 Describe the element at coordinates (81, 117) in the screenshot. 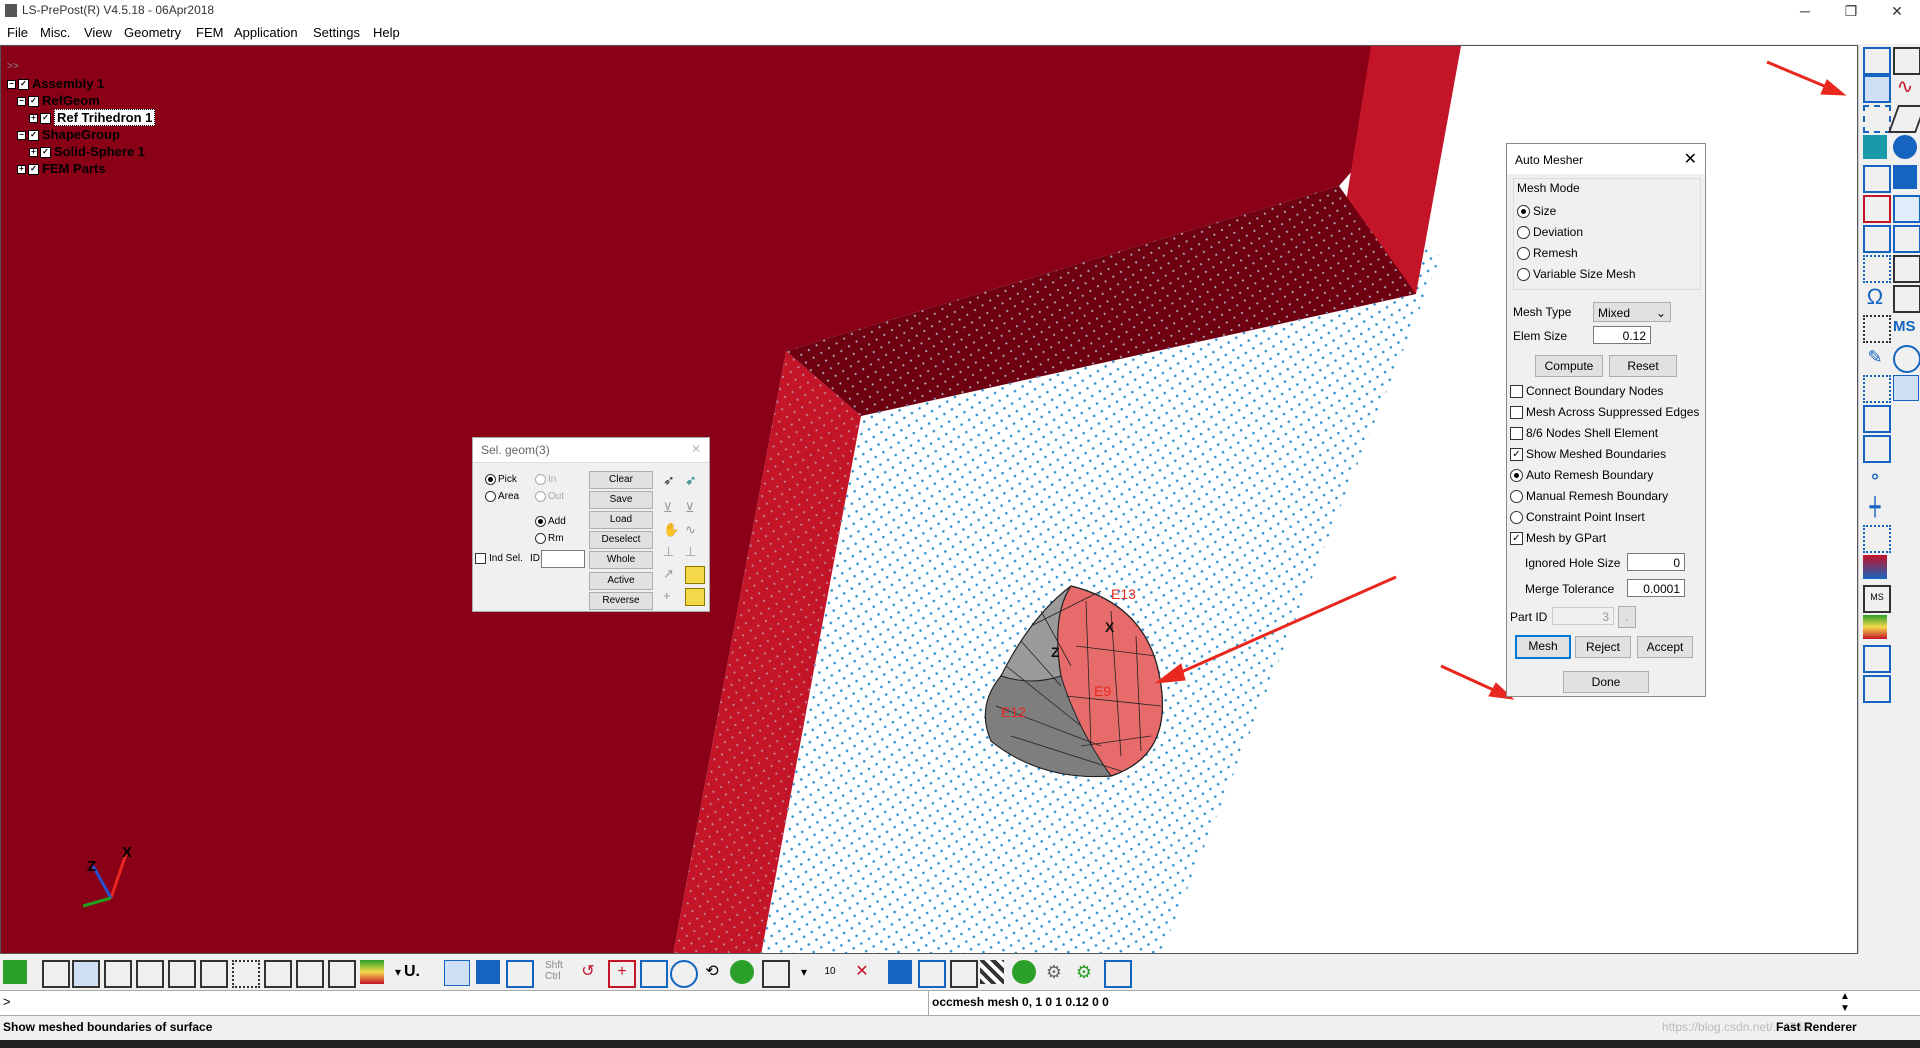

I see `tree-item-ref-trihedron: + ✓ Ref Trihedron 1` at that location.